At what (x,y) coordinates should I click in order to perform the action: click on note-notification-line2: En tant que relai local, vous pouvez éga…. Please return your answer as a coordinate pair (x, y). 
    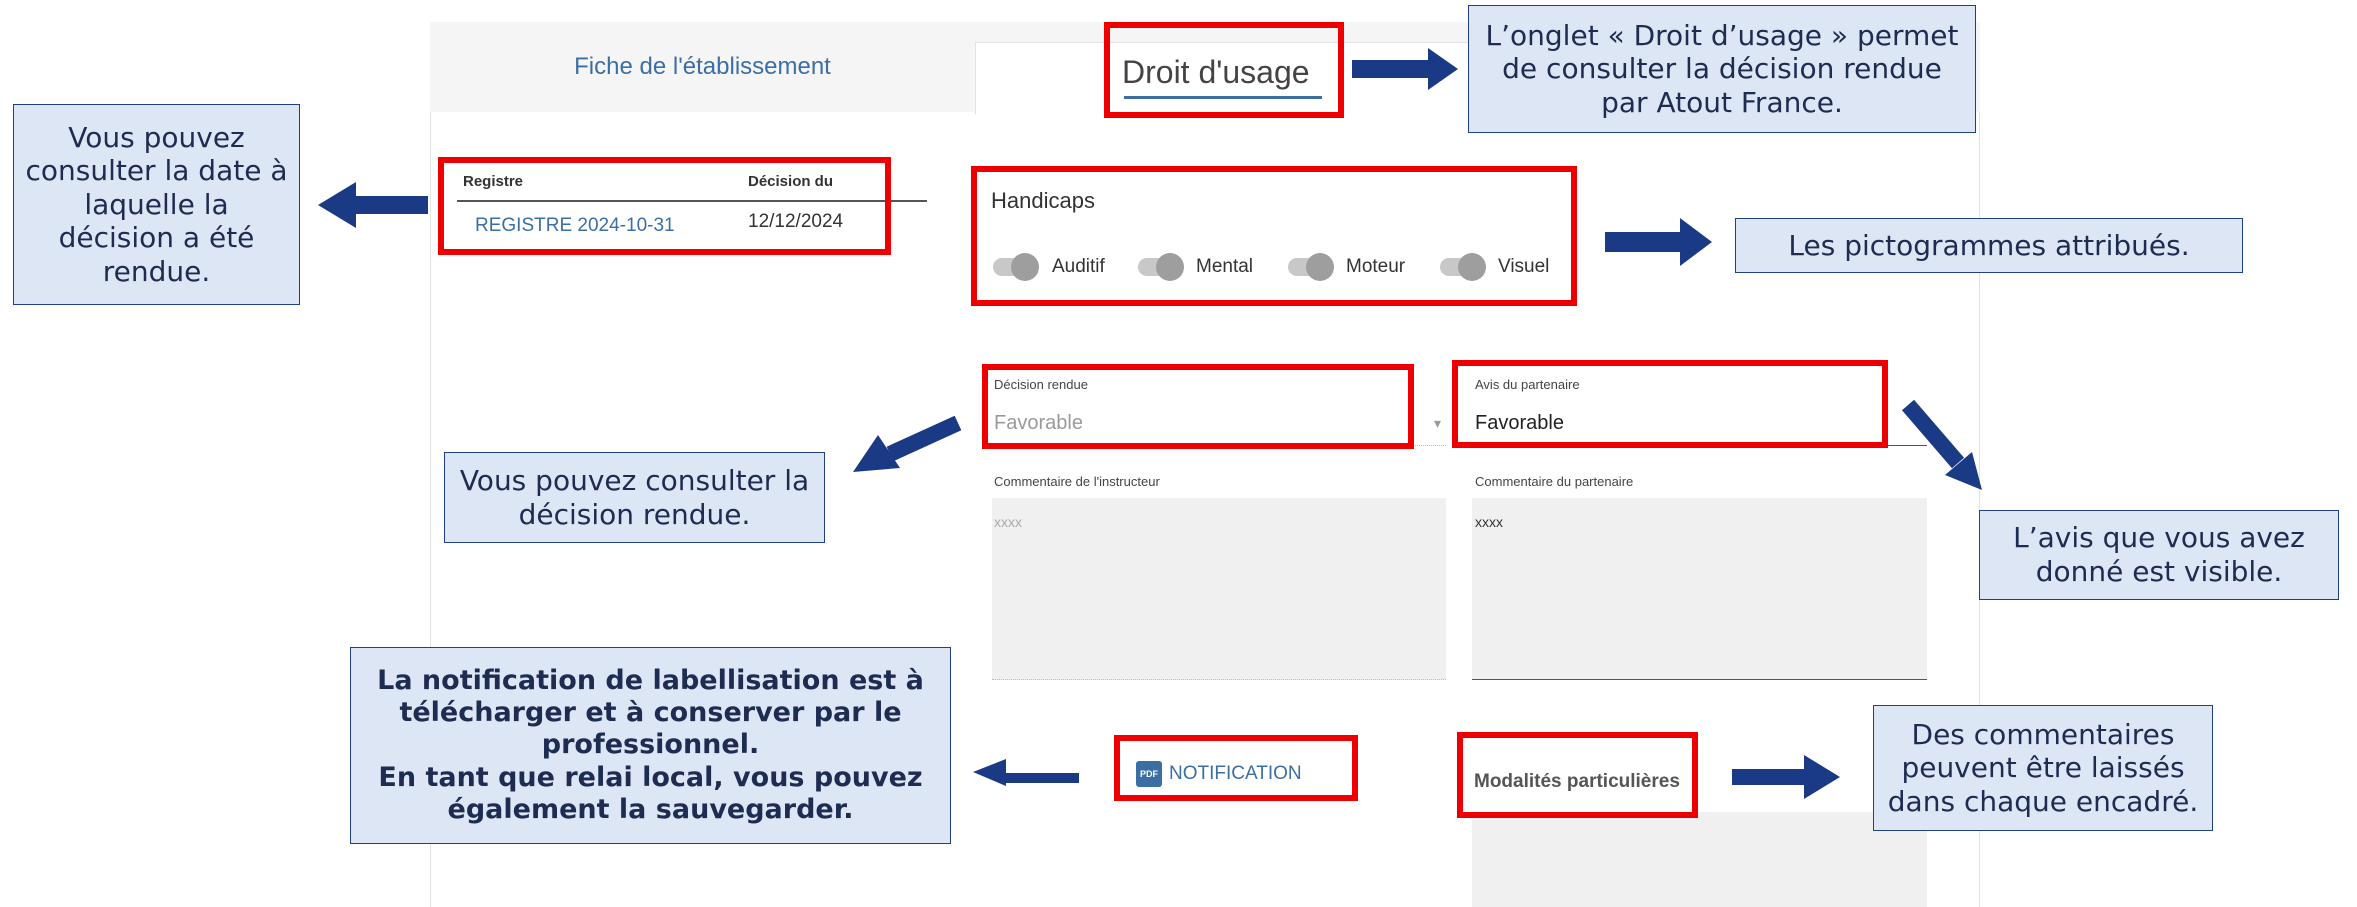
    Looking at the image, I should click on (650, 793).